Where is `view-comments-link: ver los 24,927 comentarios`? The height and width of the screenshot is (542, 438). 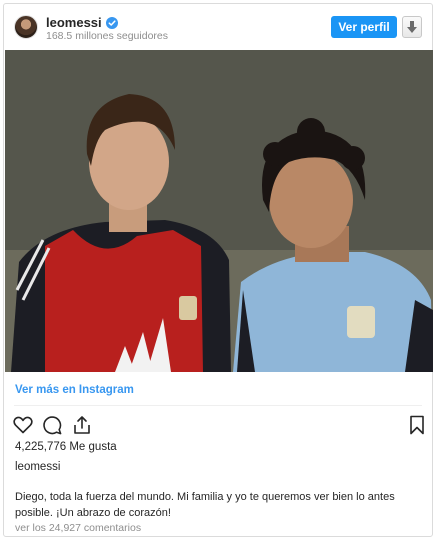 view-comments-link: ver los 24,927 comentarios is located at coordinates (78, 528).